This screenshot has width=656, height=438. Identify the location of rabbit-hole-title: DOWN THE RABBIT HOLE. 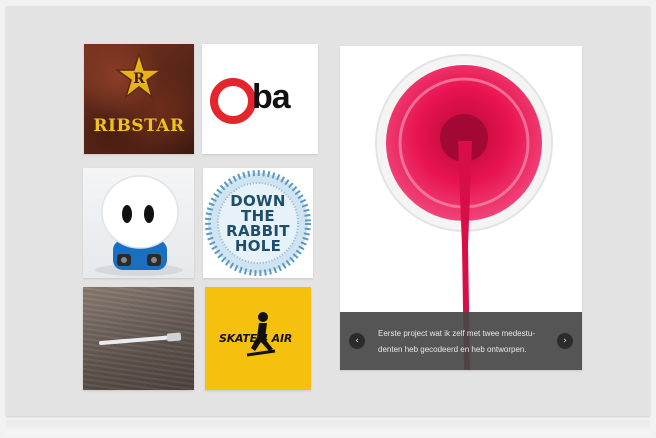
(258, 224).